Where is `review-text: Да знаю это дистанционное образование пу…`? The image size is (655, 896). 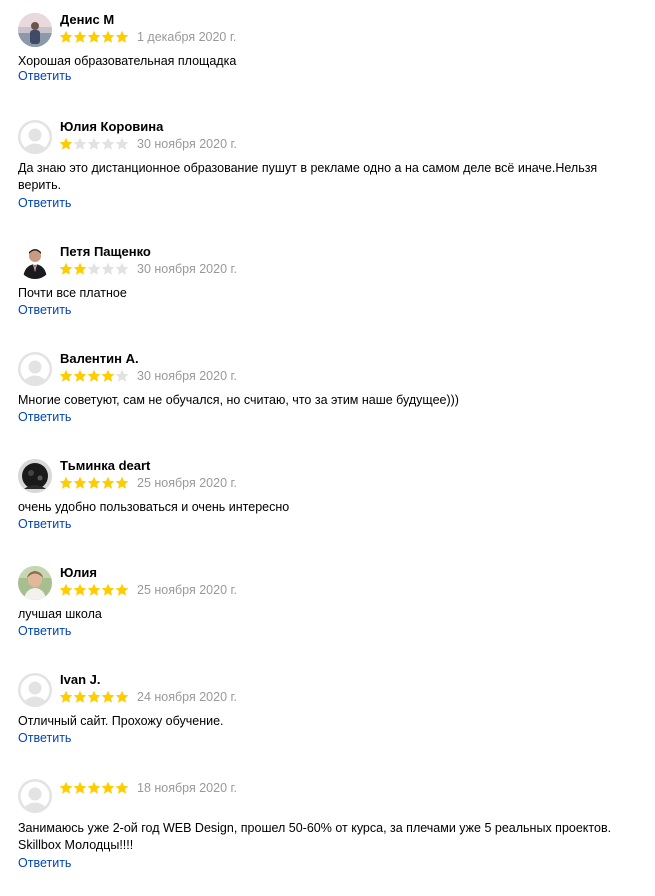 review-text: Да знаю это дистанционное образование пу… is located at coordinates (308, 176).